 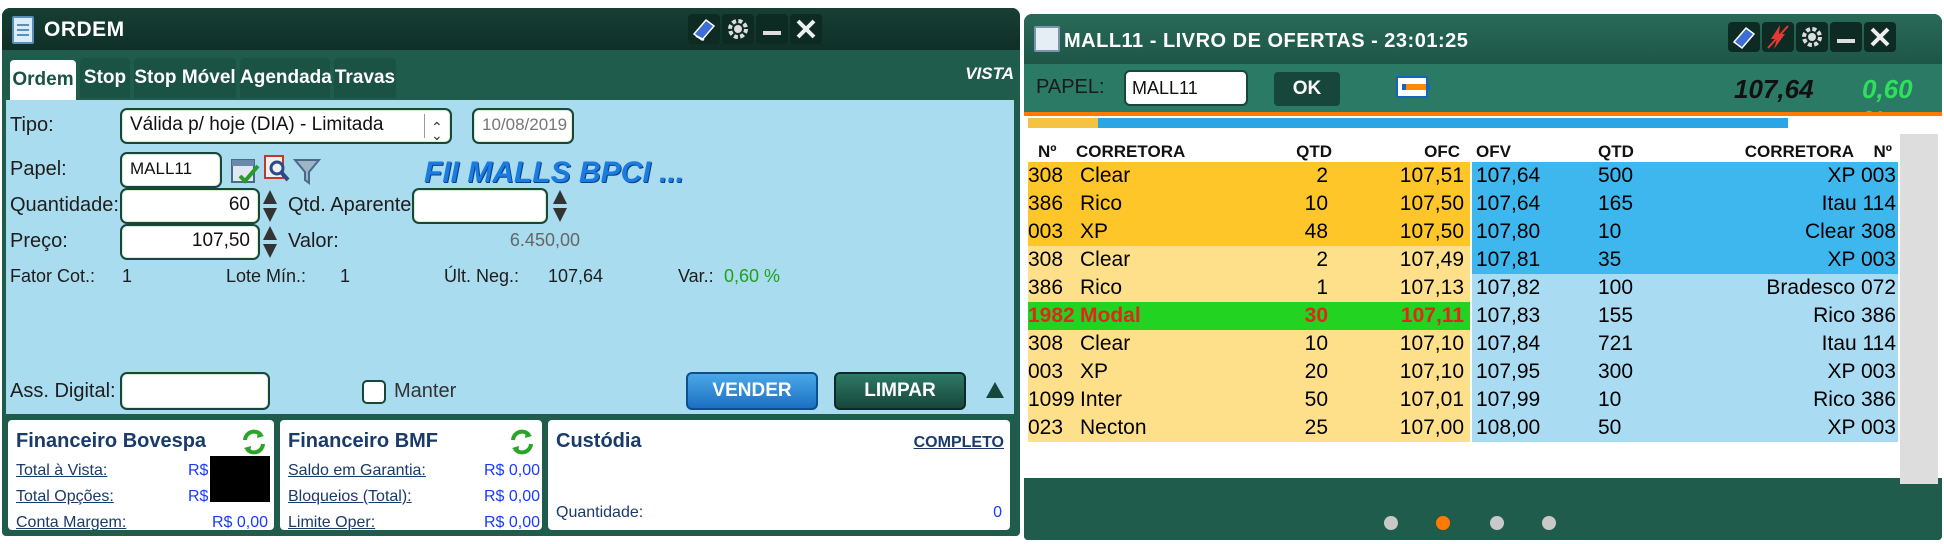 What do you see at coordinates (190, 242) in the screenshot?
I see `preco-input: 107,50` at bounding box center [190, 242].